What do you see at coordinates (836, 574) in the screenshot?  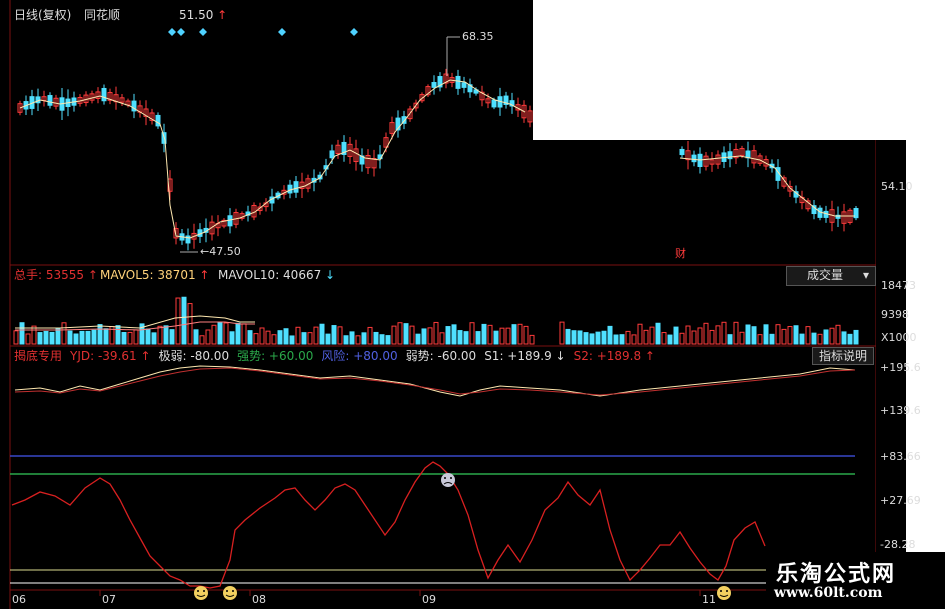 I see `watermark-title: 乐淘公式网` at bounding box center [836, 574].